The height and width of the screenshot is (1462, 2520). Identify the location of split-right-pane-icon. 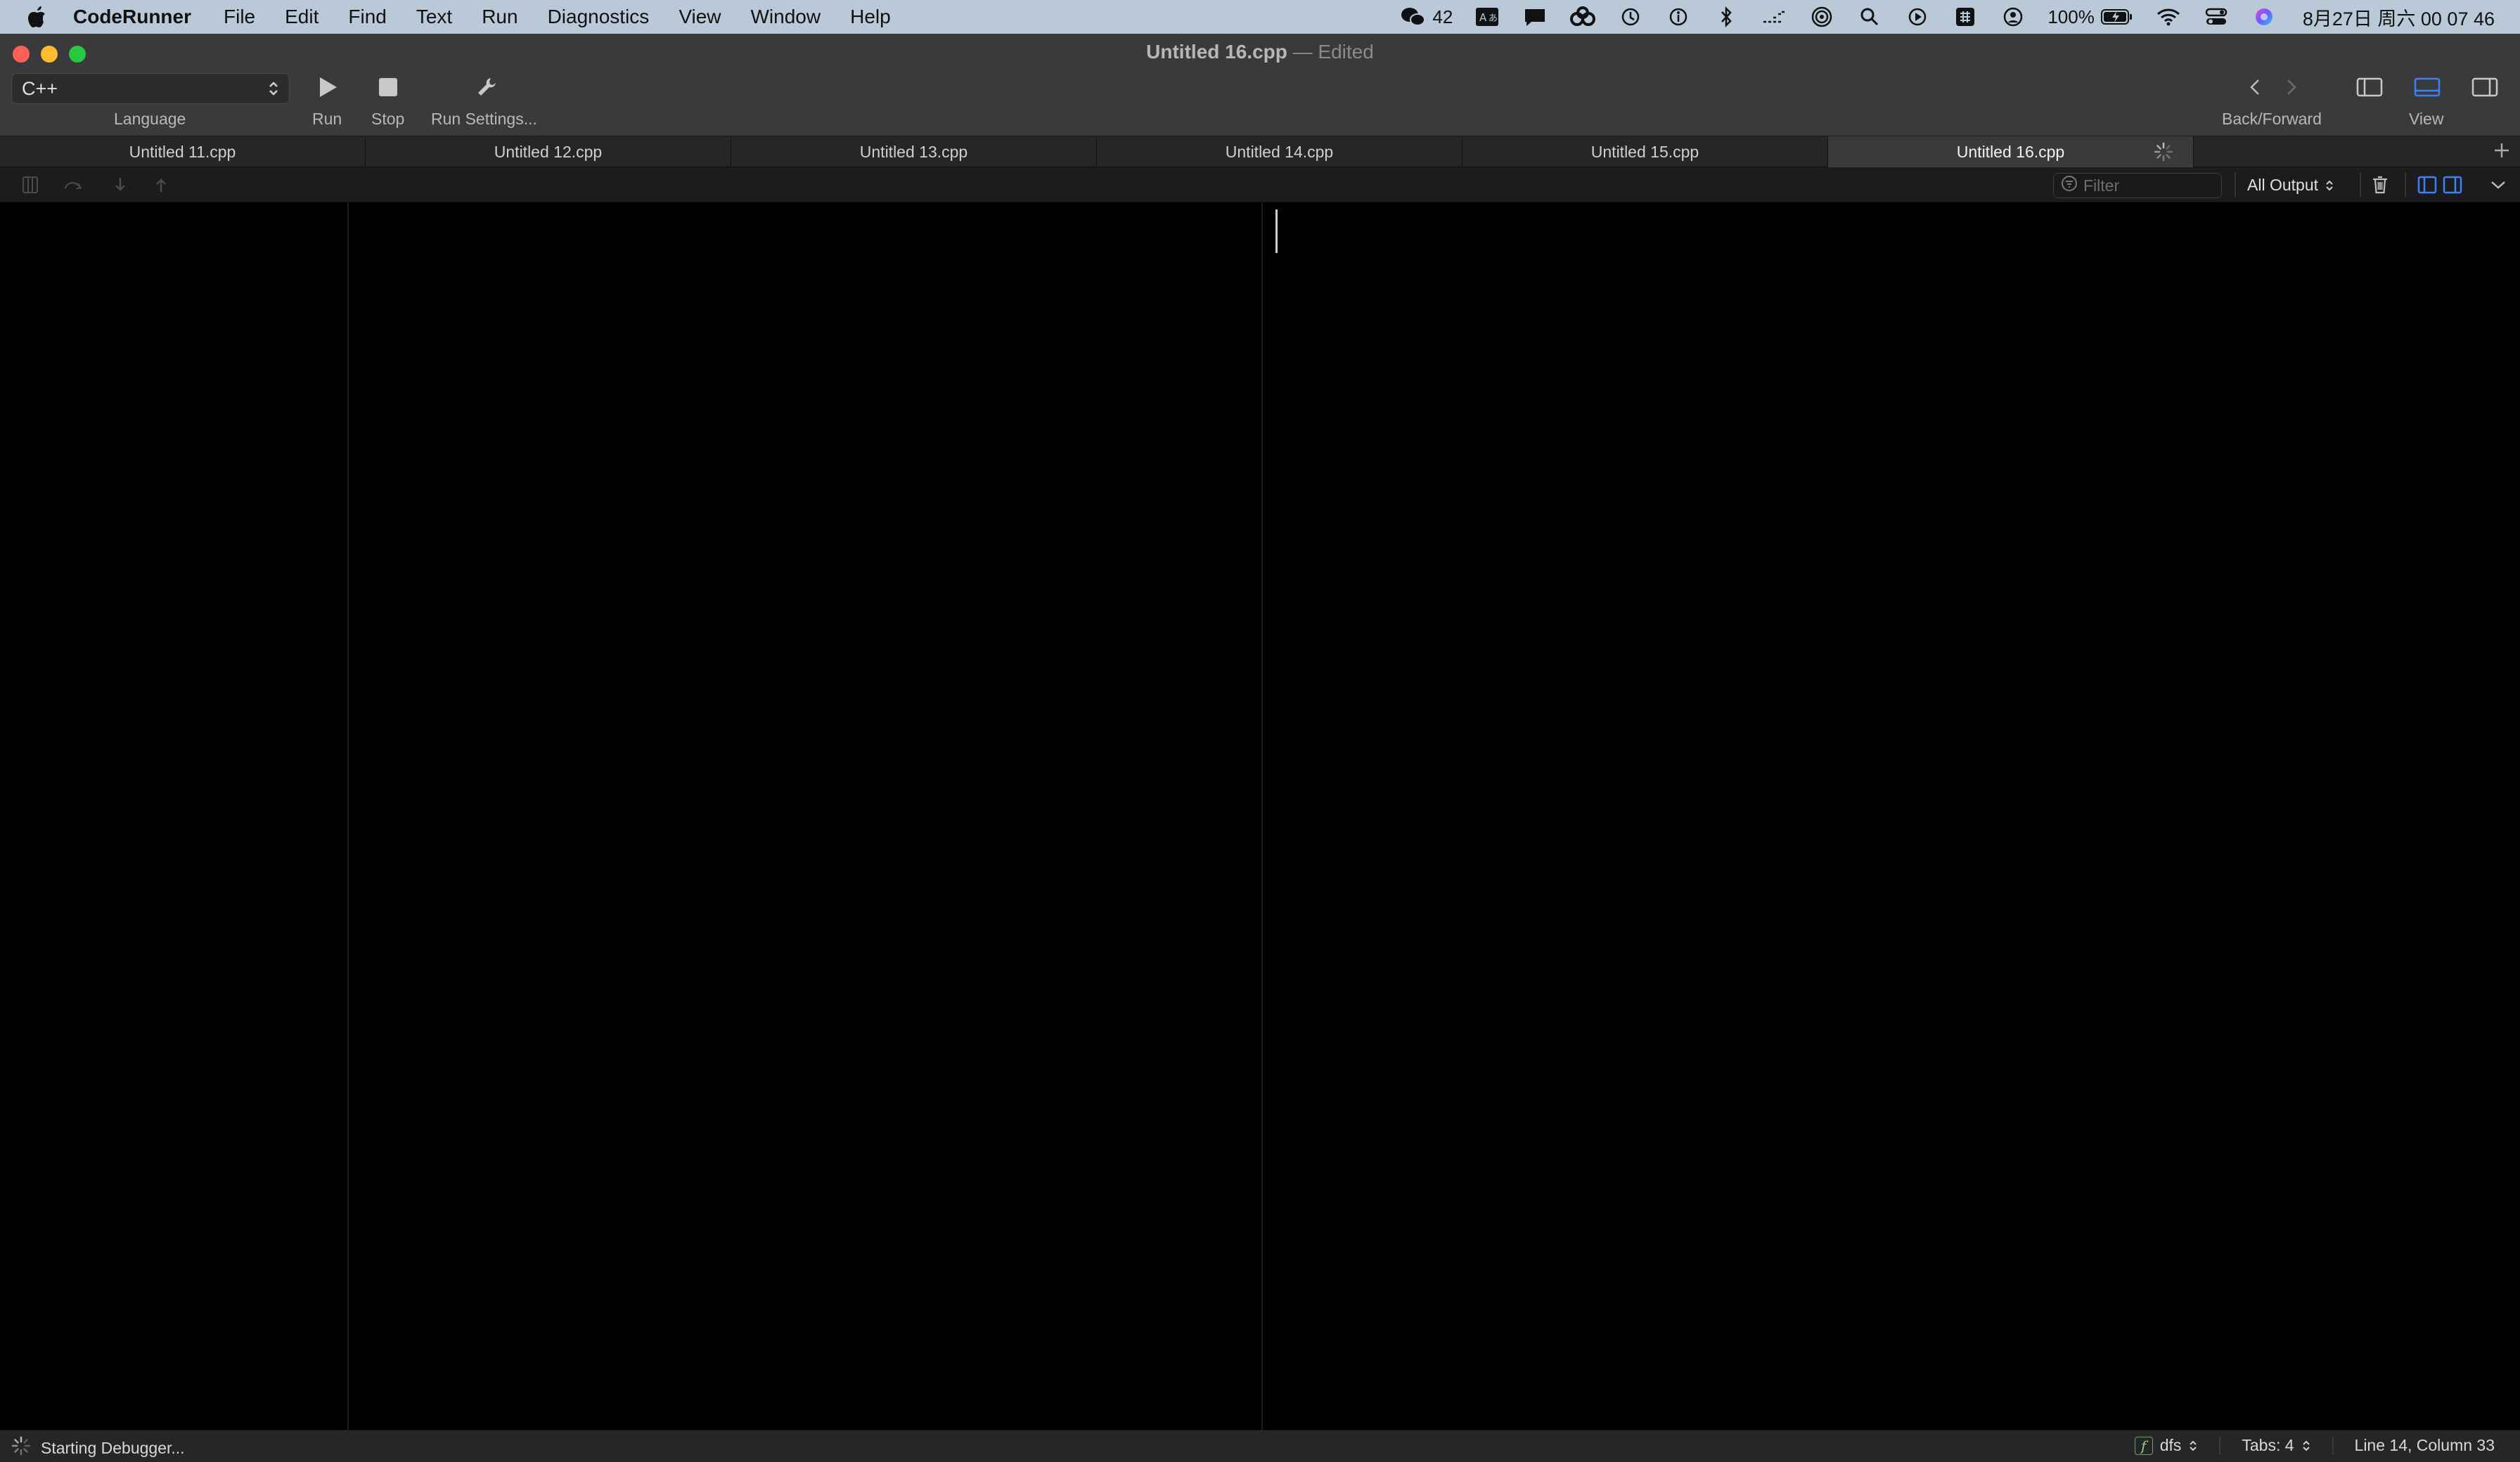
(2452, 184).